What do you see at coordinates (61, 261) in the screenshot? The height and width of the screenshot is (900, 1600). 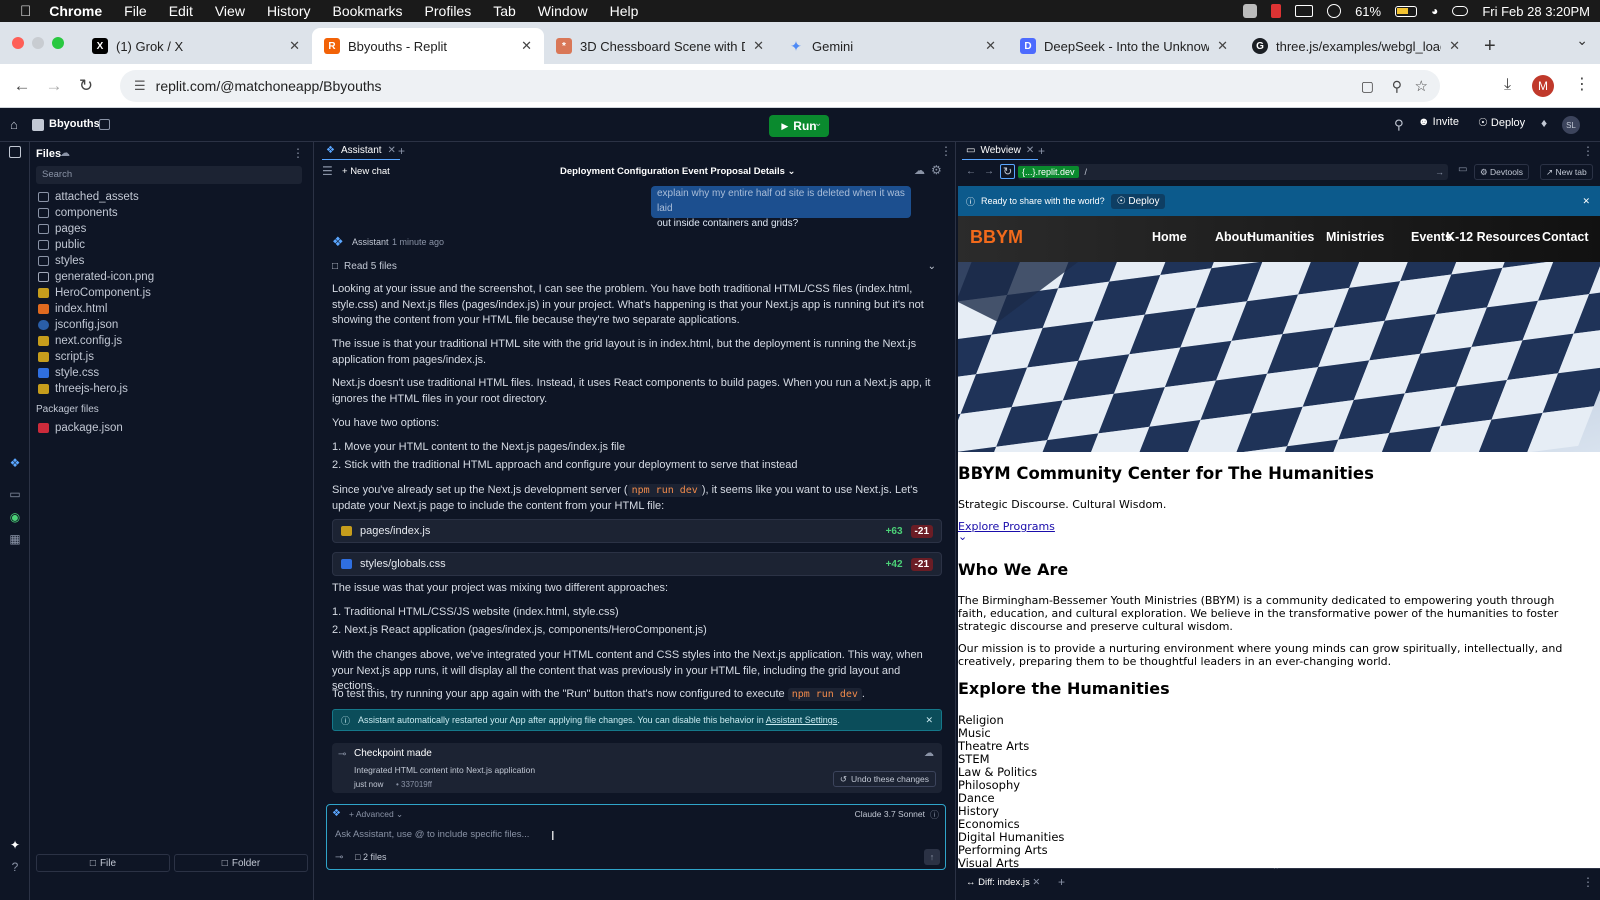 I see `folder-styles: styles` at bounding box center [61, 261].